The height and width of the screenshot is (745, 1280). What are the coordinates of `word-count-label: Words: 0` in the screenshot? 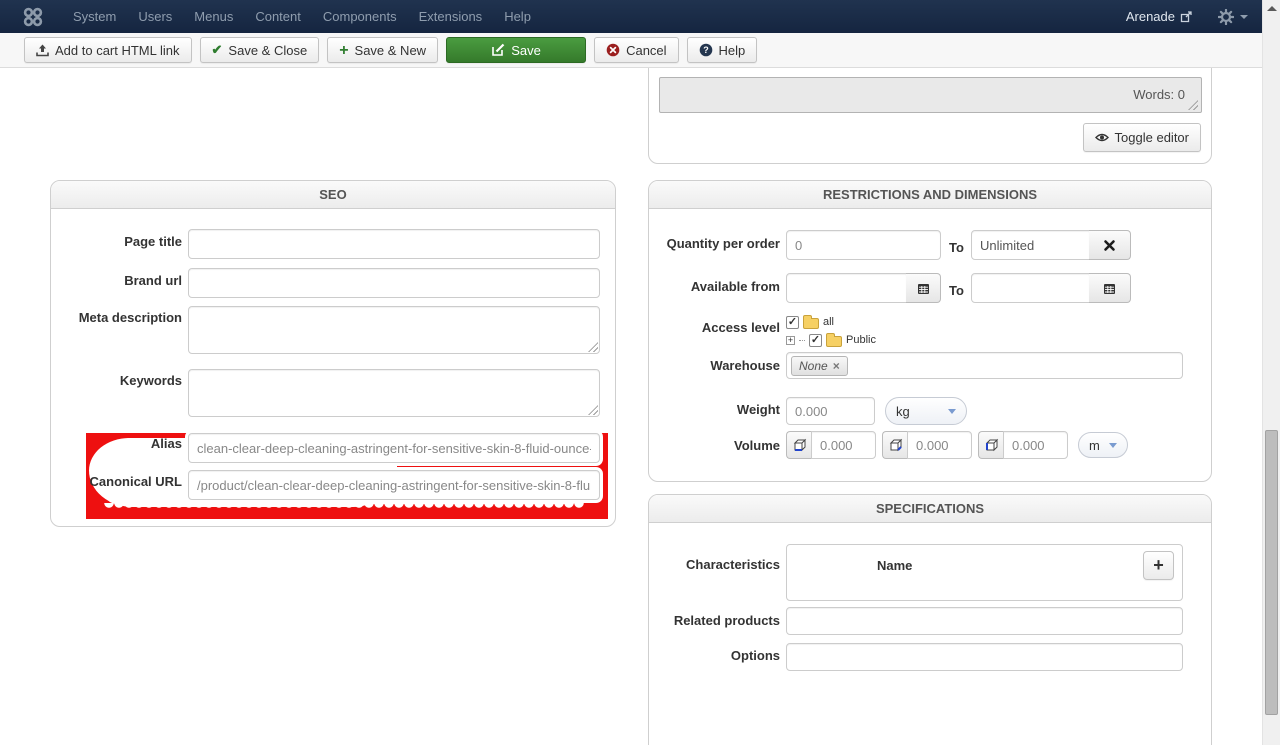 It's located at (1159, 94).